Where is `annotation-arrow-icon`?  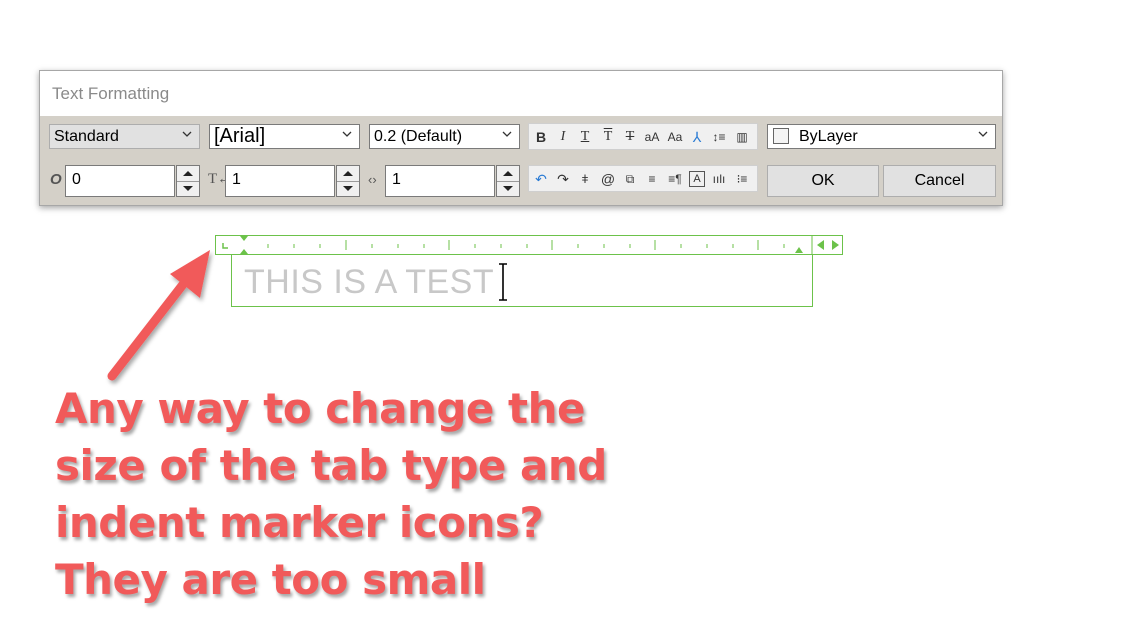
annotation-arrow-icon is located at coordinates (158, 315).